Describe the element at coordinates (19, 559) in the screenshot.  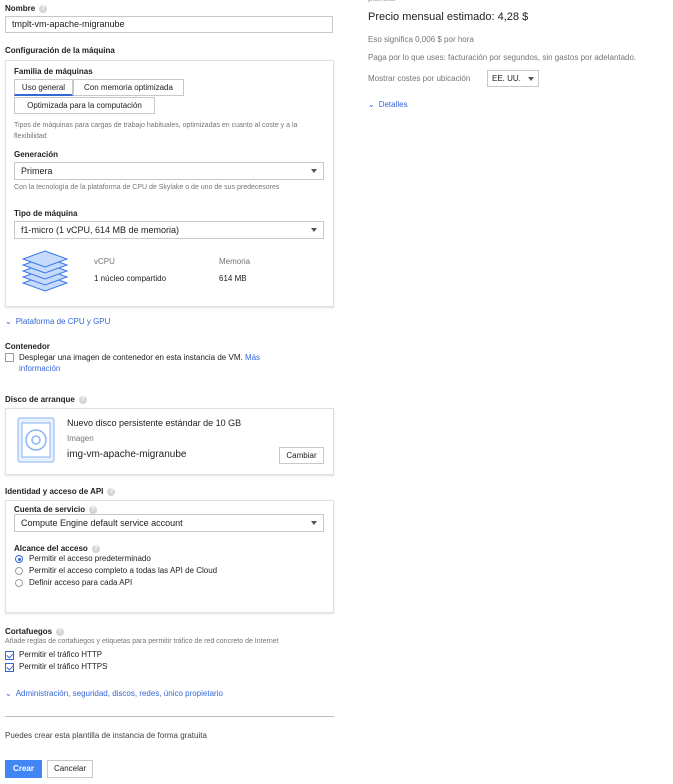
I see `radio-default-access` at that location.